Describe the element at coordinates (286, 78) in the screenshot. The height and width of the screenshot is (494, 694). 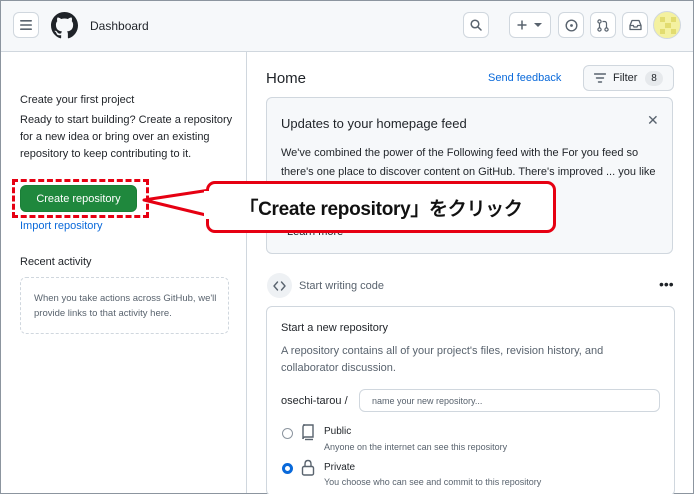
I see `page-title: Home` at that location.